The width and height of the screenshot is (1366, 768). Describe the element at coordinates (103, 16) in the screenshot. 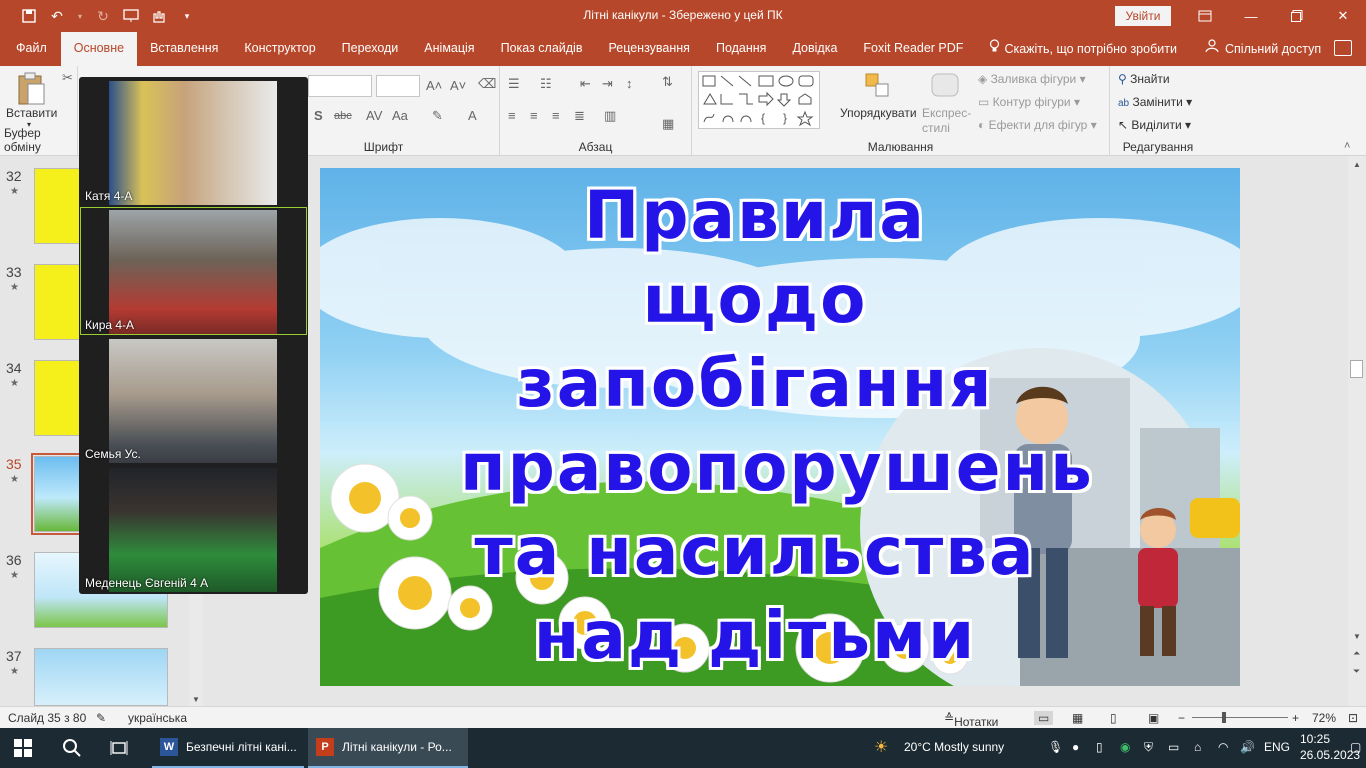

I see `redo-icon: ↻` at that location.